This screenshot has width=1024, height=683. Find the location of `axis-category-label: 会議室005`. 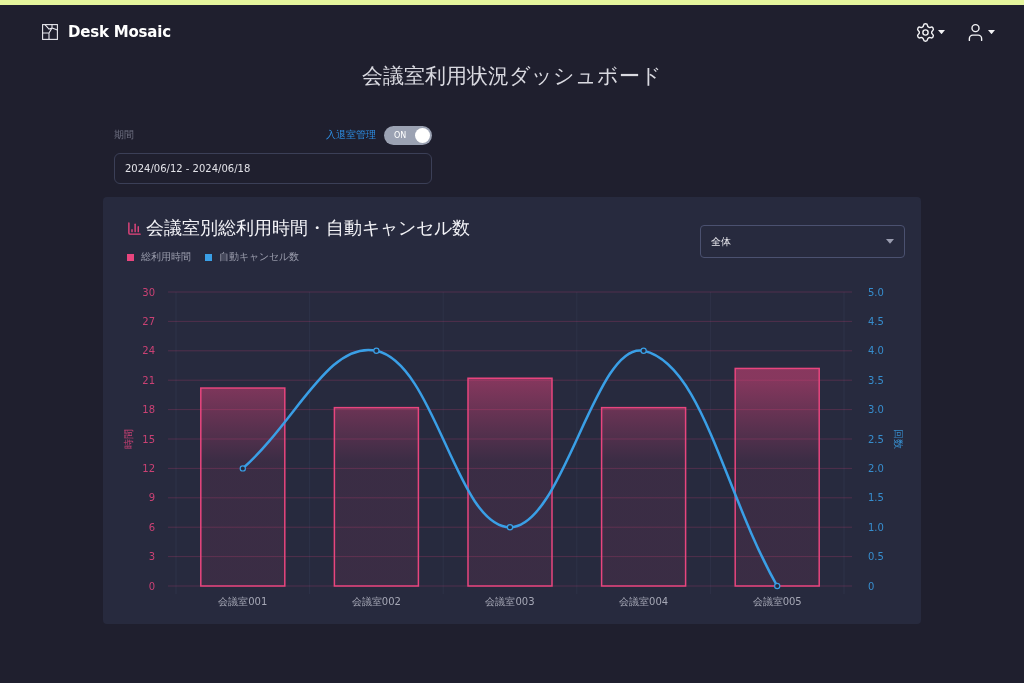

axis-category-label: 会議室005 is located at coordinates (777, 601).